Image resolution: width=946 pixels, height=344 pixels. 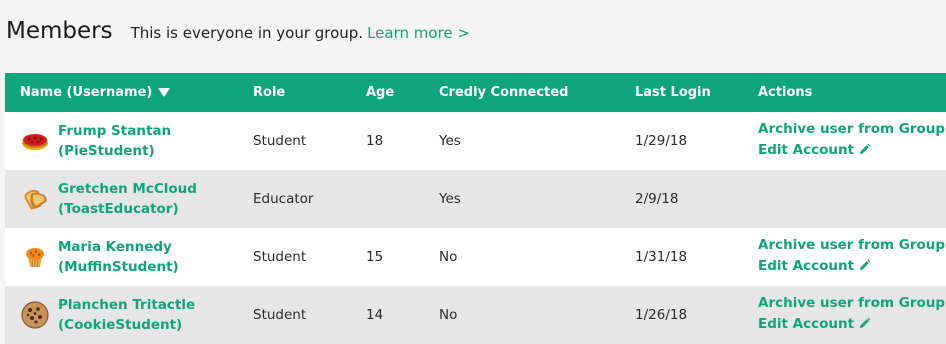 I want to click on last-login-cell: 2/9/18, so click(x=657, y=199).